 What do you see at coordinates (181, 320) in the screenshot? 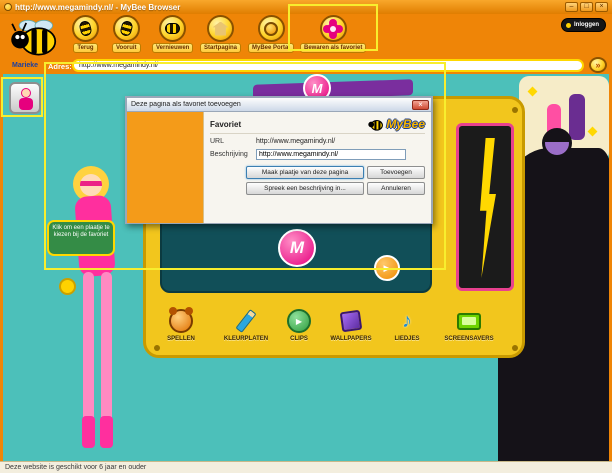
I see `games-icon` at bounding box center [181, 320].